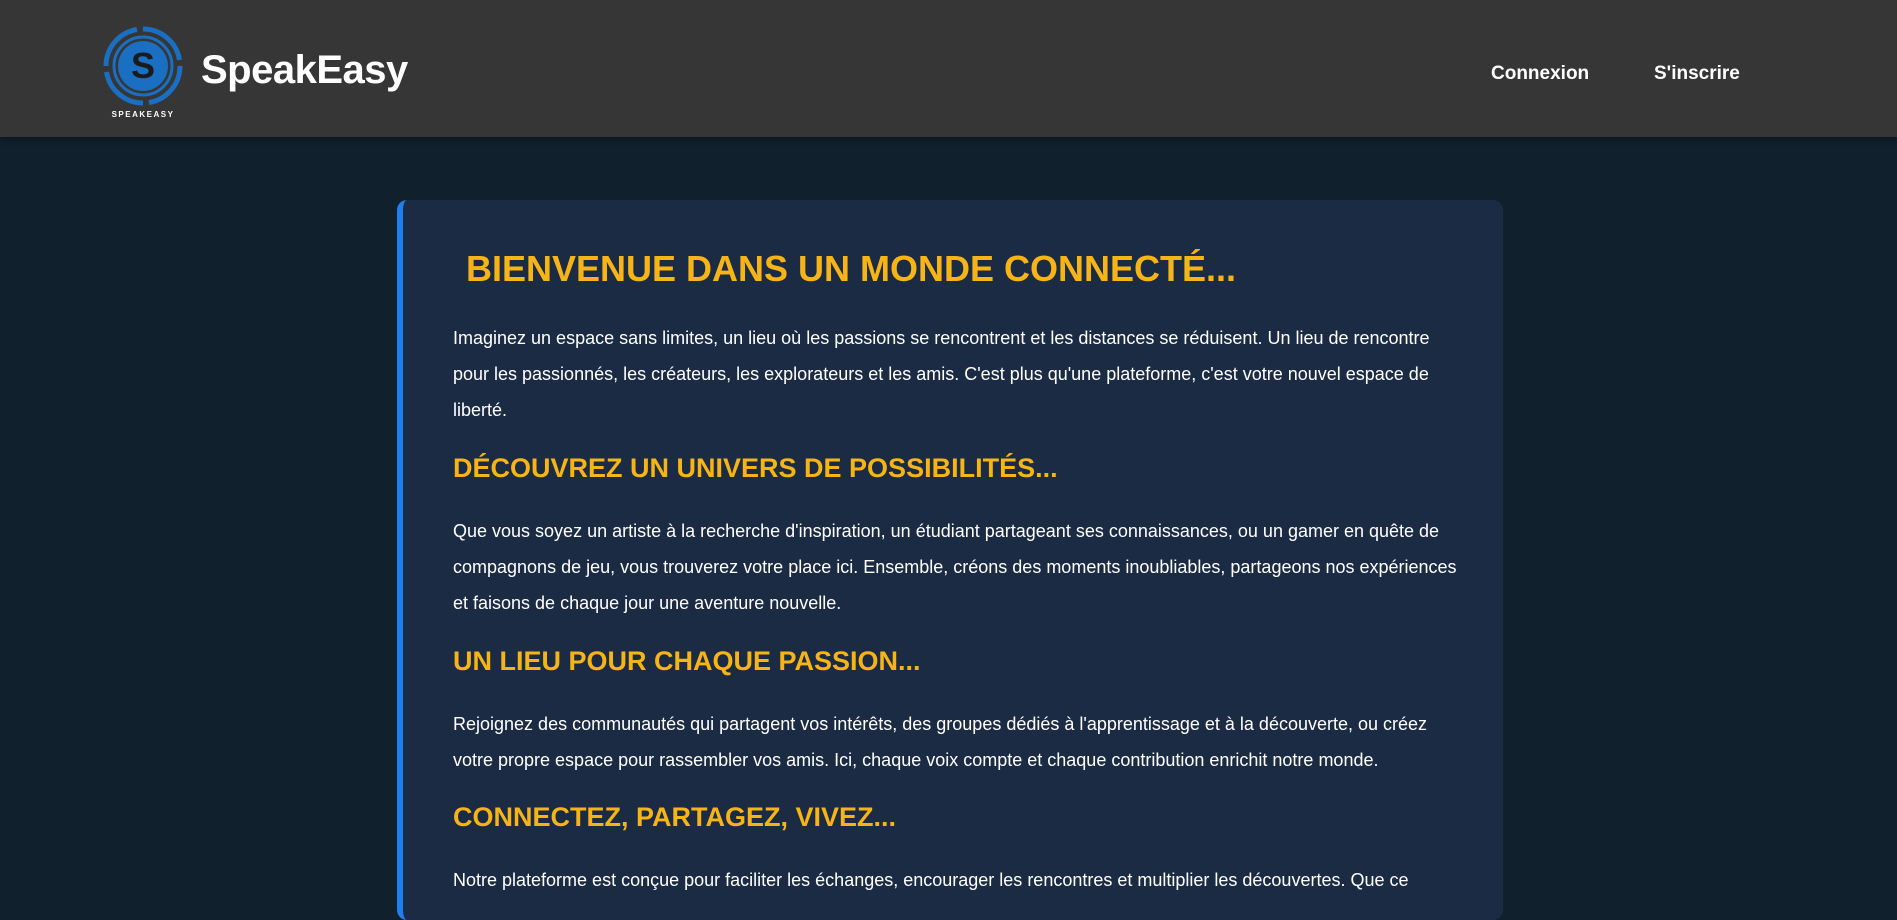 The width and height of the screenshot is (1897, 920). I want to click on brand-name: SpeakEasy, so click(304, 70).